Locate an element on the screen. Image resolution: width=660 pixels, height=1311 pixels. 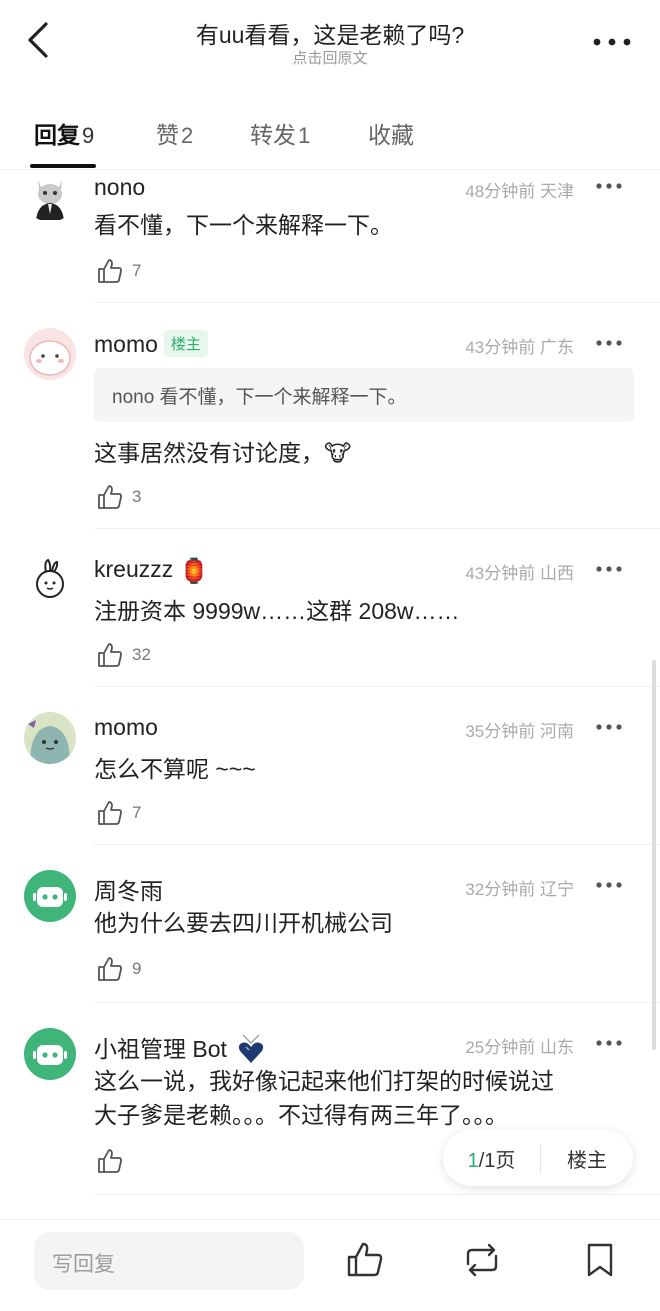
comment-meta: 35分钟前 河南 is located at coordinates (519, 729).